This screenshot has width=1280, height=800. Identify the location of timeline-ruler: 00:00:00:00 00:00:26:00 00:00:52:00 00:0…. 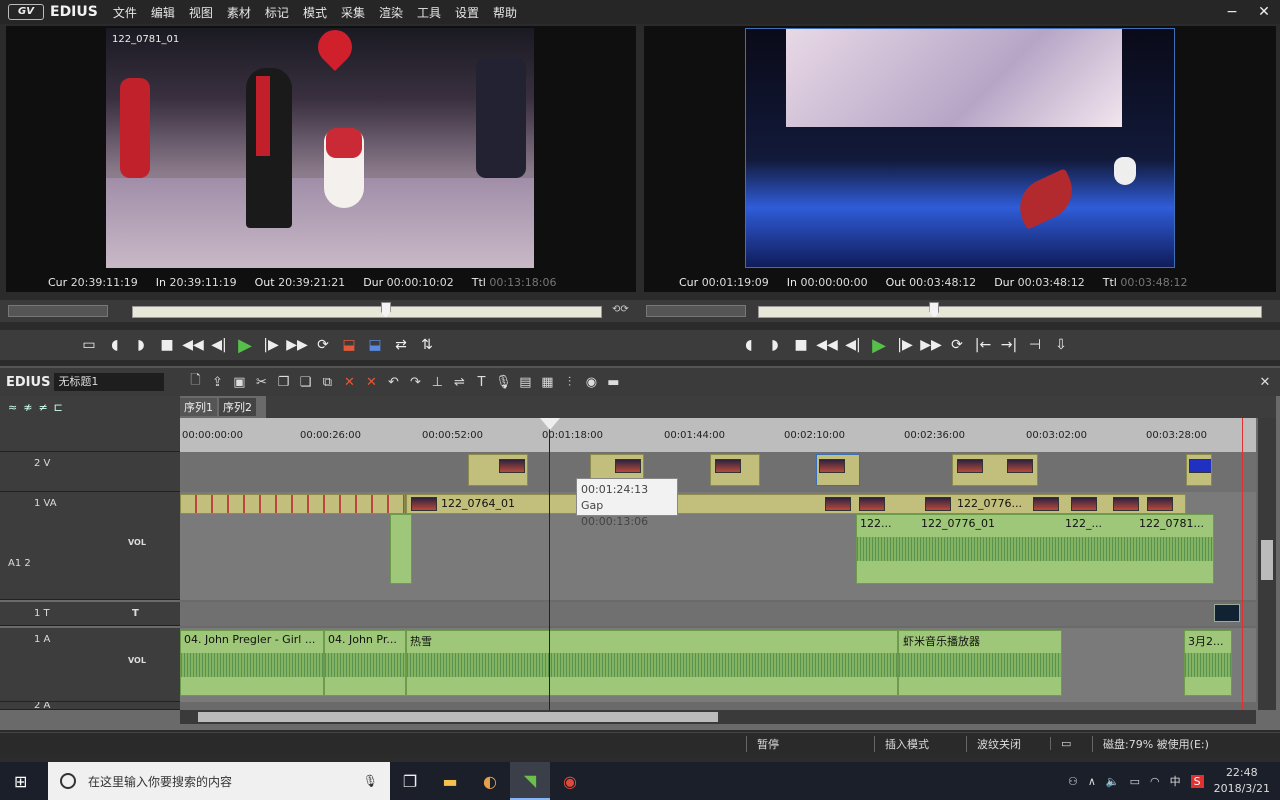
(718, 435).